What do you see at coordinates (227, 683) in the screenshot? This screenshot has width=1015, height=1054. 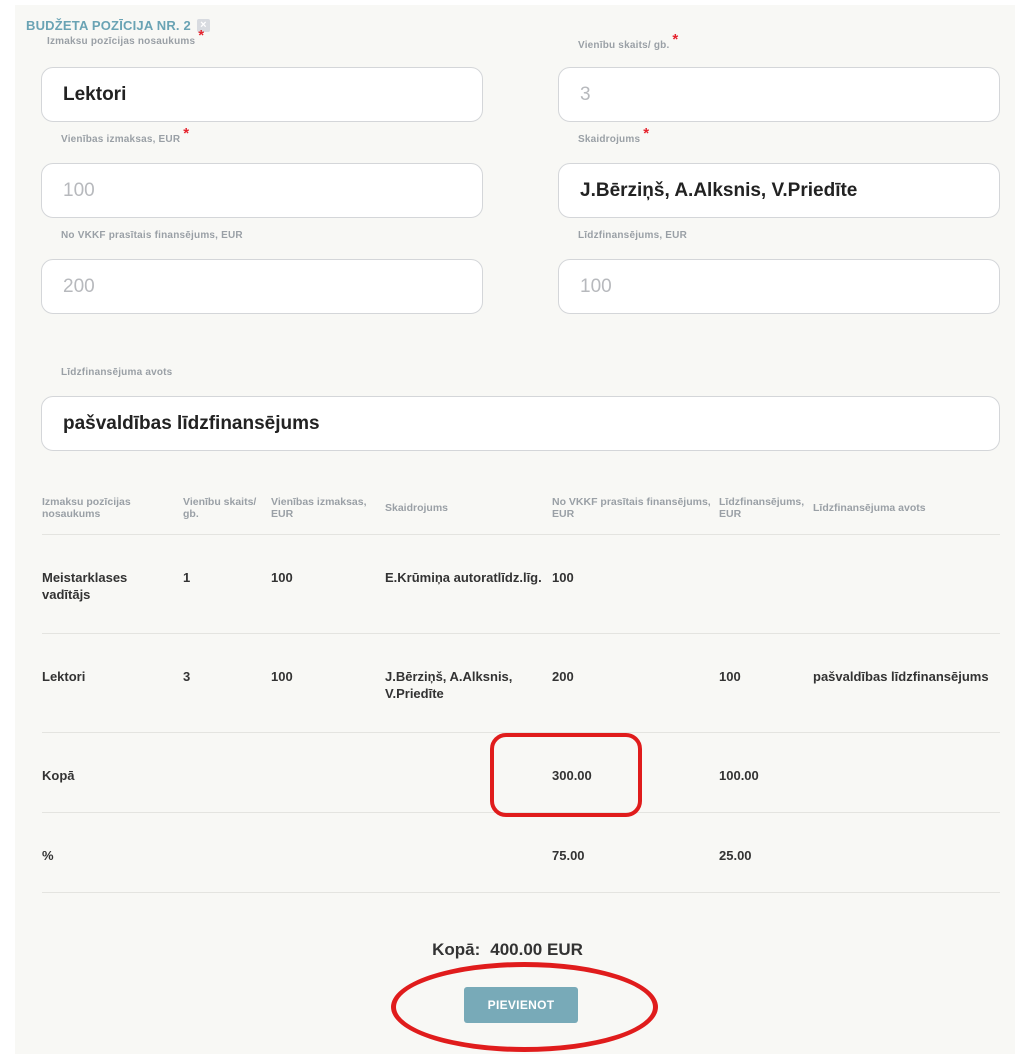 I see `table-cell: 3` at bounding box center [227, 683].